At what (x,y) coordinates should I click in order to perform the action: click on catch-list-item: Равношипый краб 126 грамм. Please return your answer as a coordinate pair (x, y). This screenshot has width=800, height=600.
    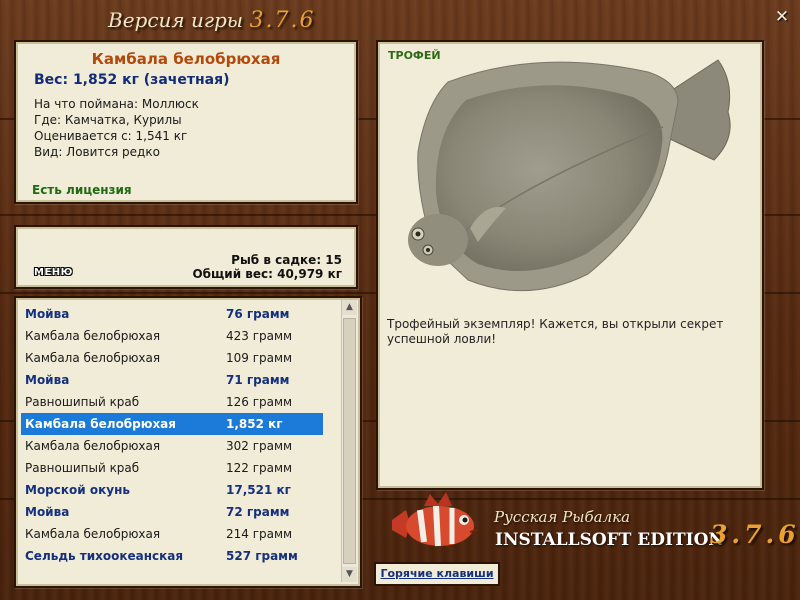
    Looking at the image, I should click on (172, 402).